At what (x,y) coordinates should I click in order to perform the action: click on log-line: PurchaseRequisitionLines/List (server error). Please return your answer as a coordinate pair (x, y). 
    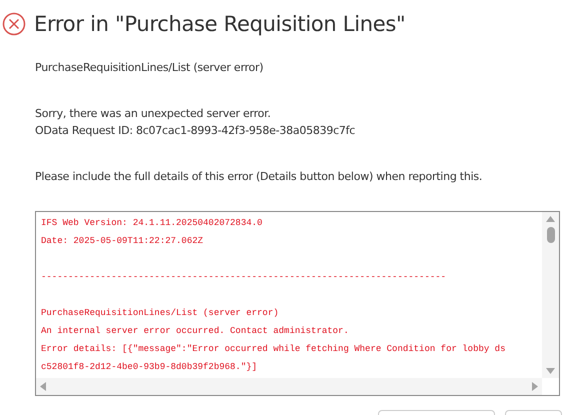
    Looking at the image, I should click on (160, 313).